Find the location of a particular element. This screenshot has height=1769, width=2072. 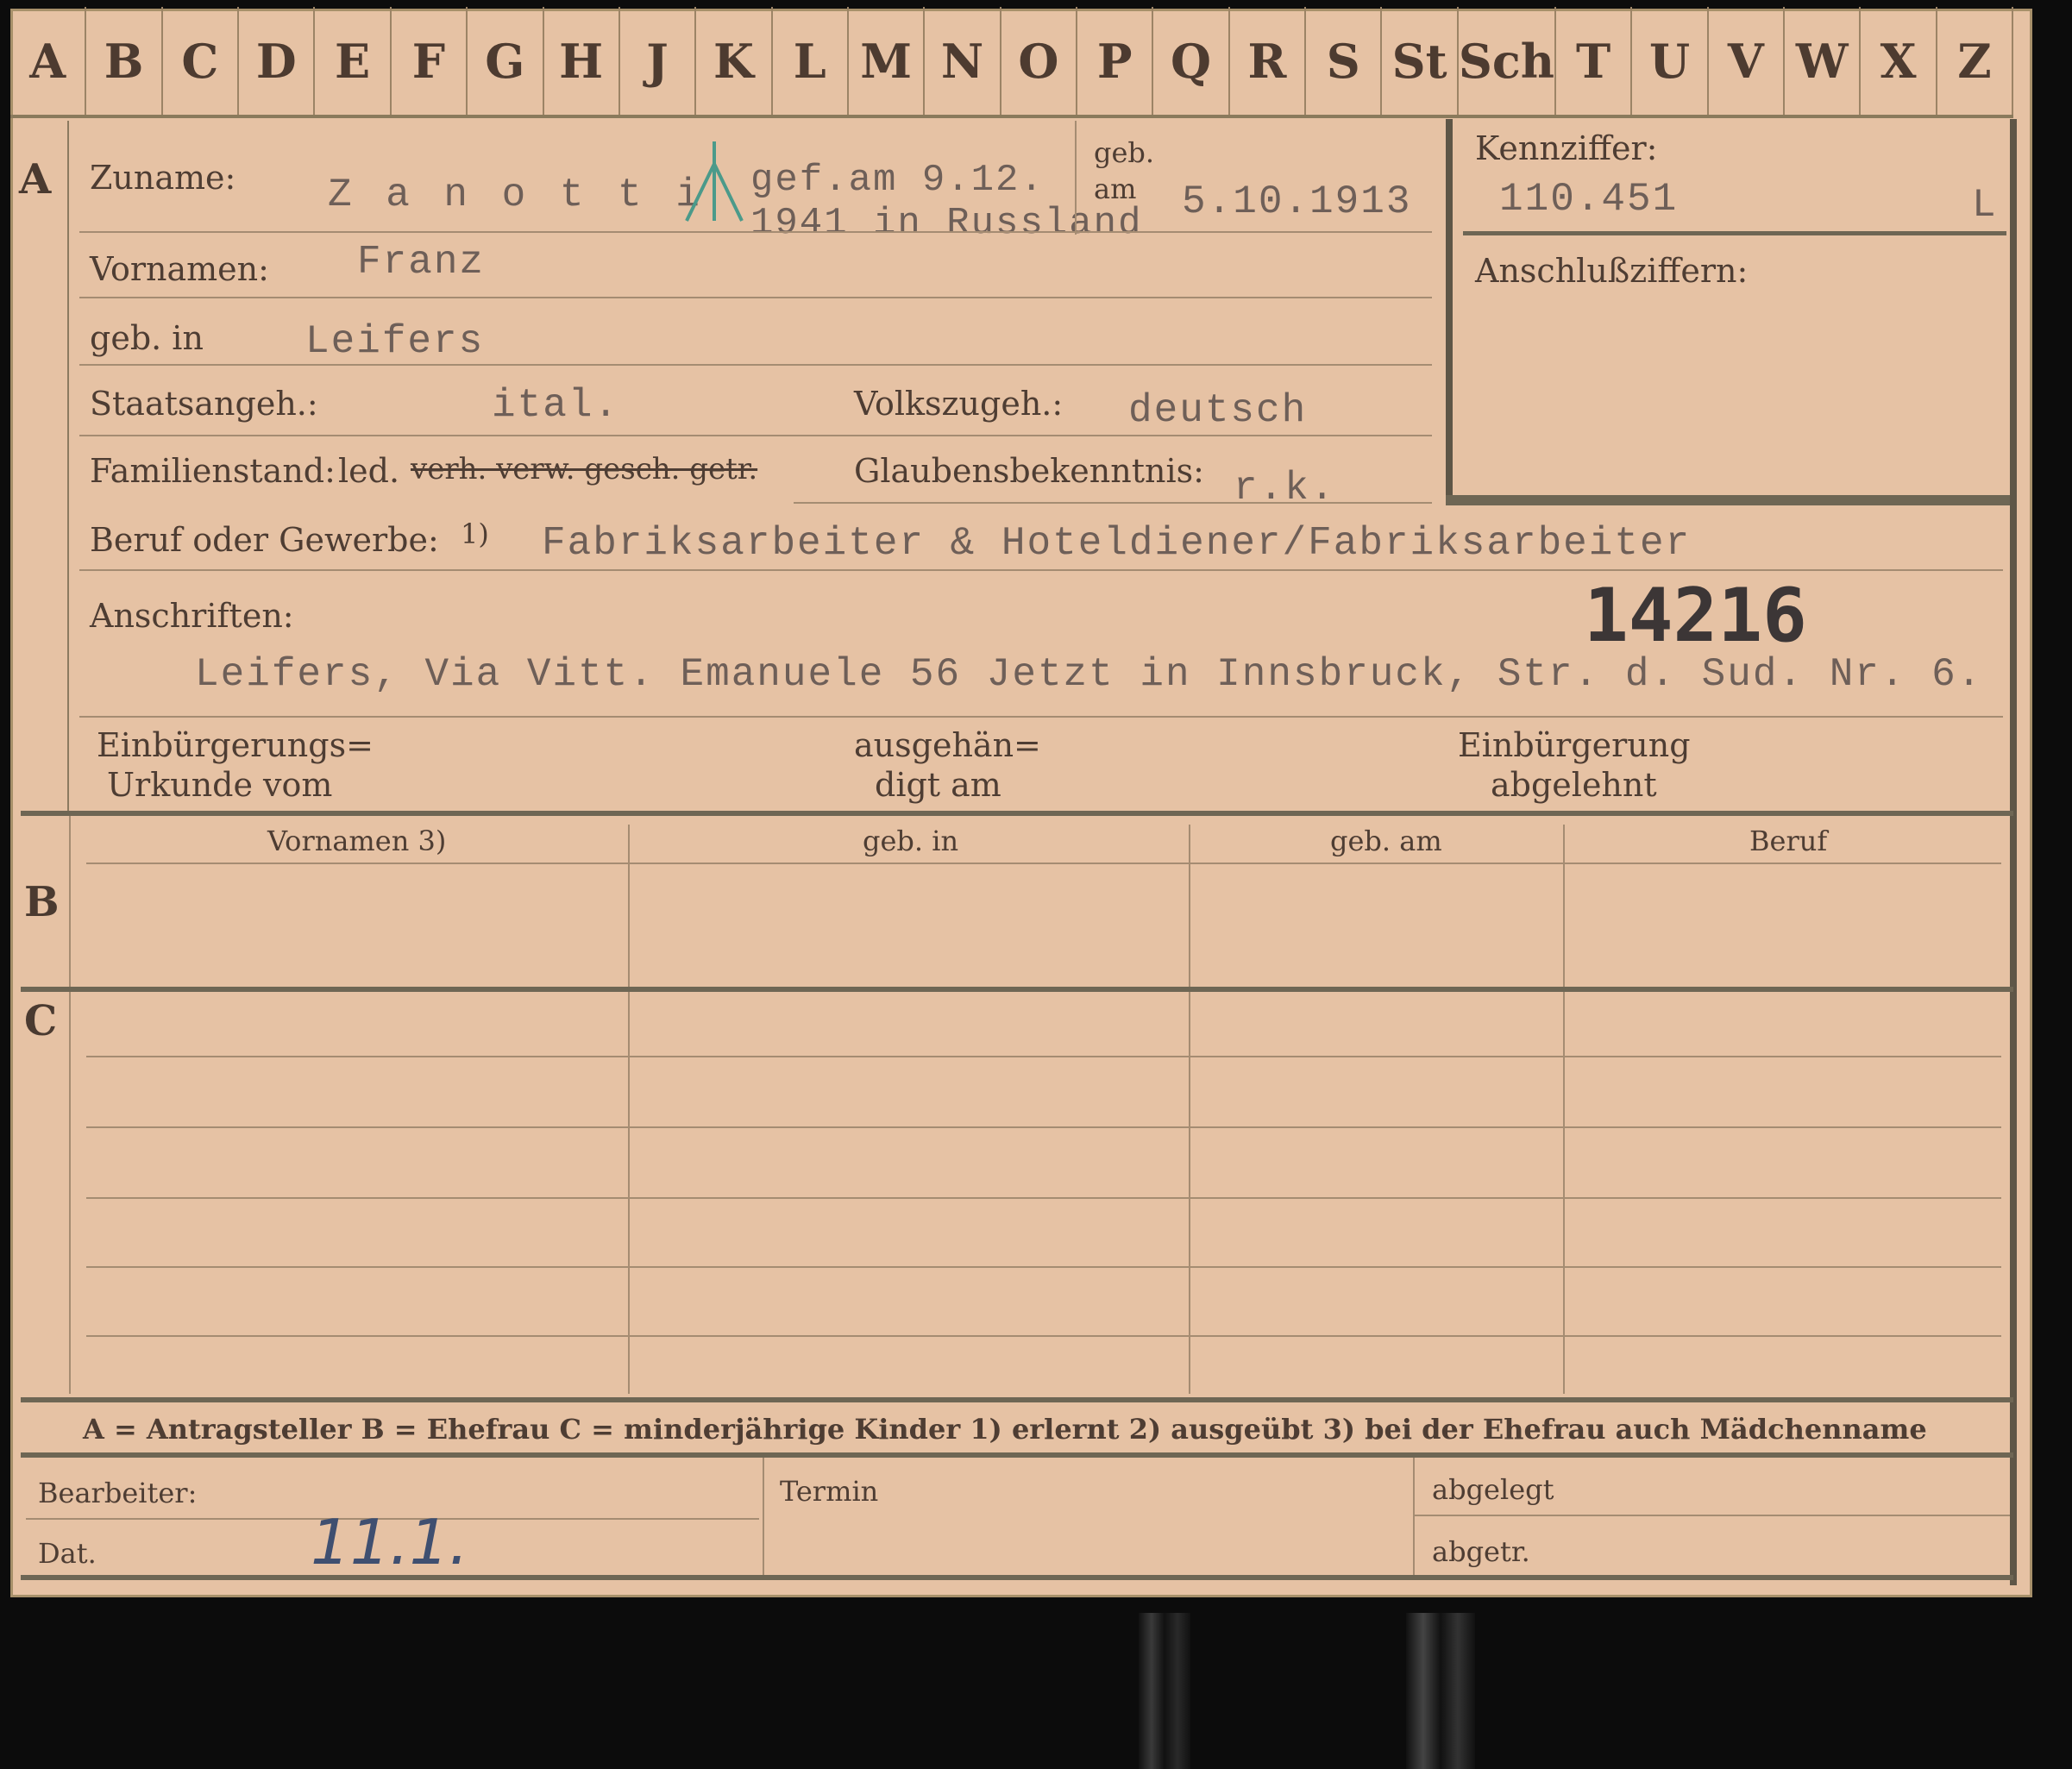

familienstand-value: led. is located at coordinates (369, 471).